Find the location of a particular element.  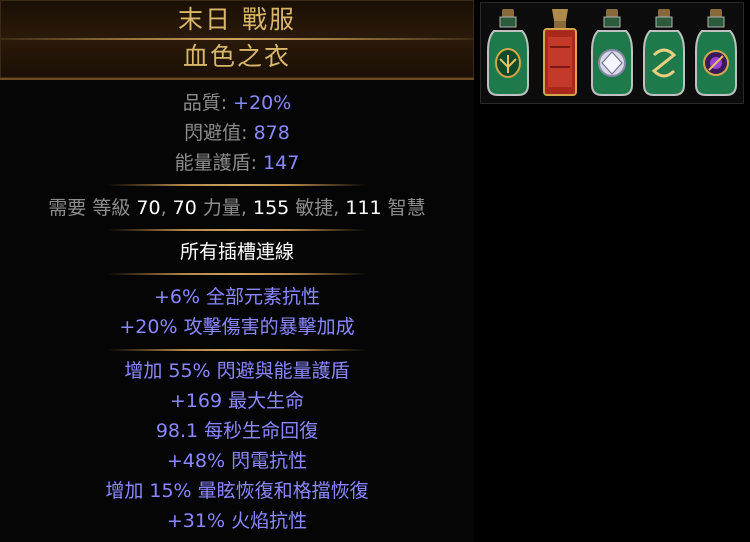

explicit-mod: +169 最大生命 is located at coordinates (237, 401).